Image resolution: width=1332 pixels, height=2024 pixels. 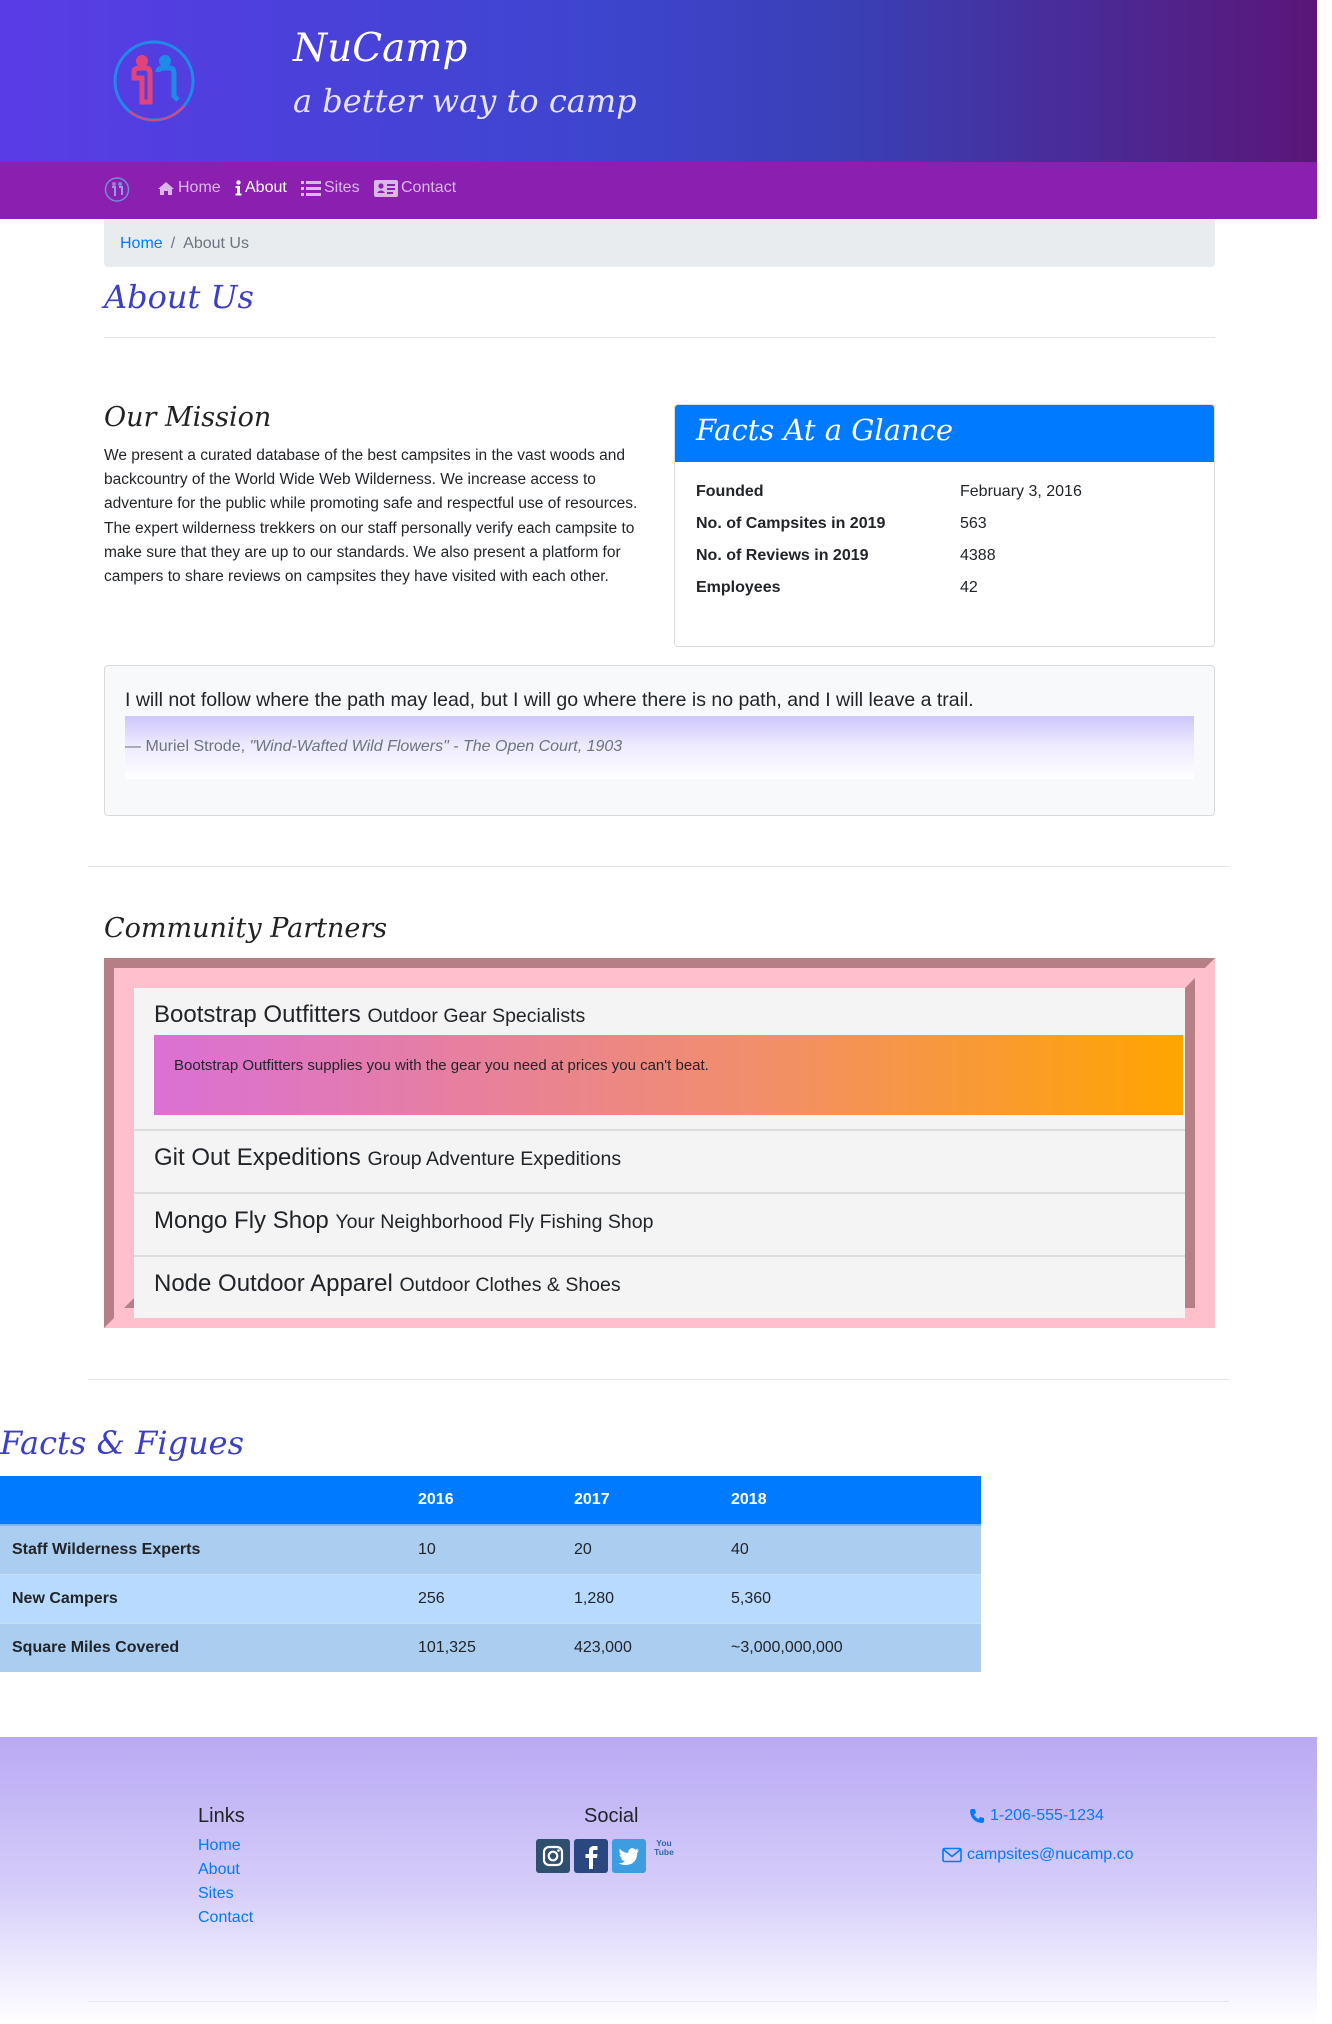 I want to click on fact-label: No. of Campsites in 2019, so click(x=791, y=523).